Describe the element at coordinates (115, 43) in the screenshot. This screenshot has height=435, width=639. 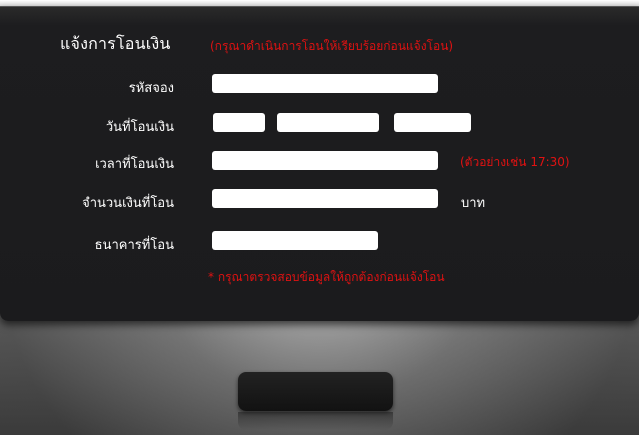
I see `form-title: แจ้งการโอนเงิน` at that location.